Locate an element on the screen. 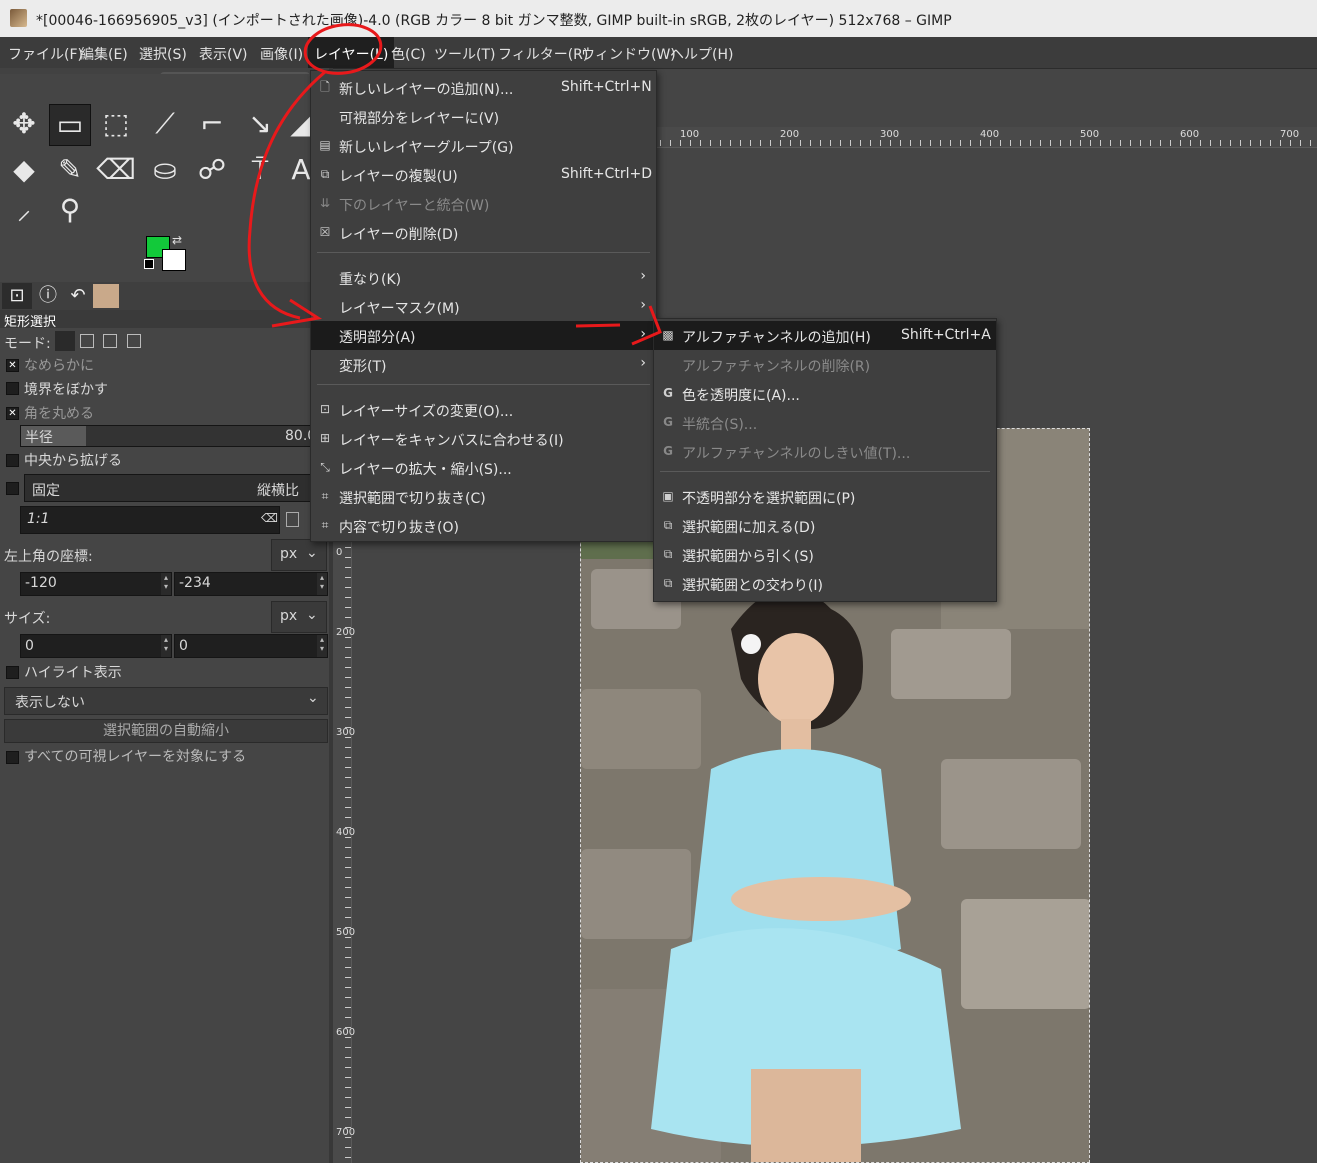 This screenshot has height=1163, width=1317. menu-item-new-layer-group: ▤ 新しいレイヤーグループ(G) is located at coordinates (483, 145).